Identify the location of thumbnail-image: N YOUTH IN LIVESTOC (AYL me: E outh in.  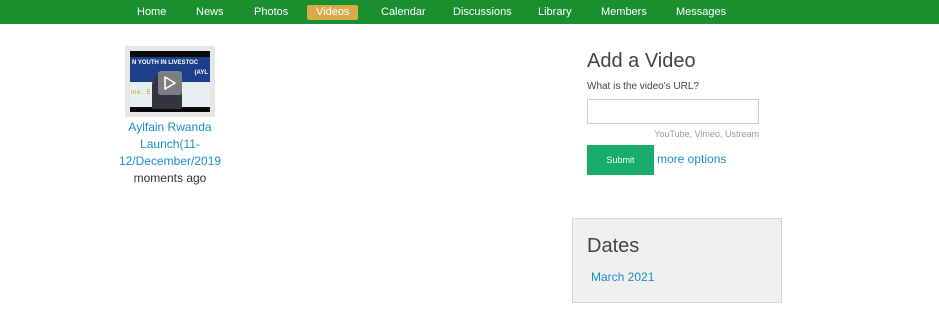
(170, 81).